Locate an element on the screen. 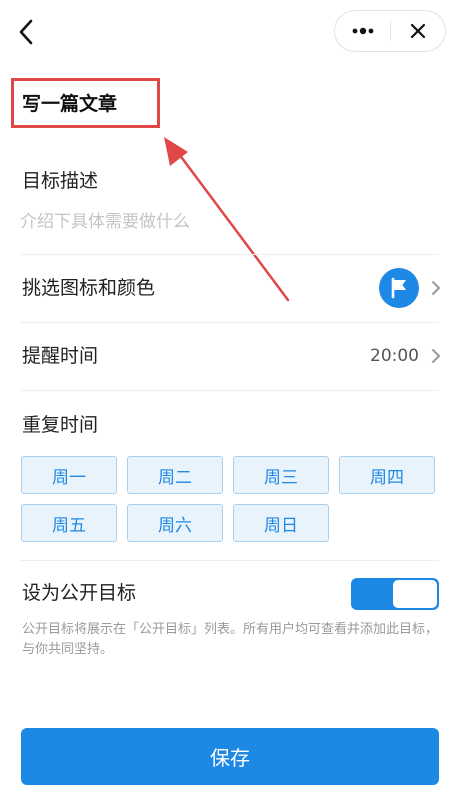  close-icon is located at coordinates (418, 31).